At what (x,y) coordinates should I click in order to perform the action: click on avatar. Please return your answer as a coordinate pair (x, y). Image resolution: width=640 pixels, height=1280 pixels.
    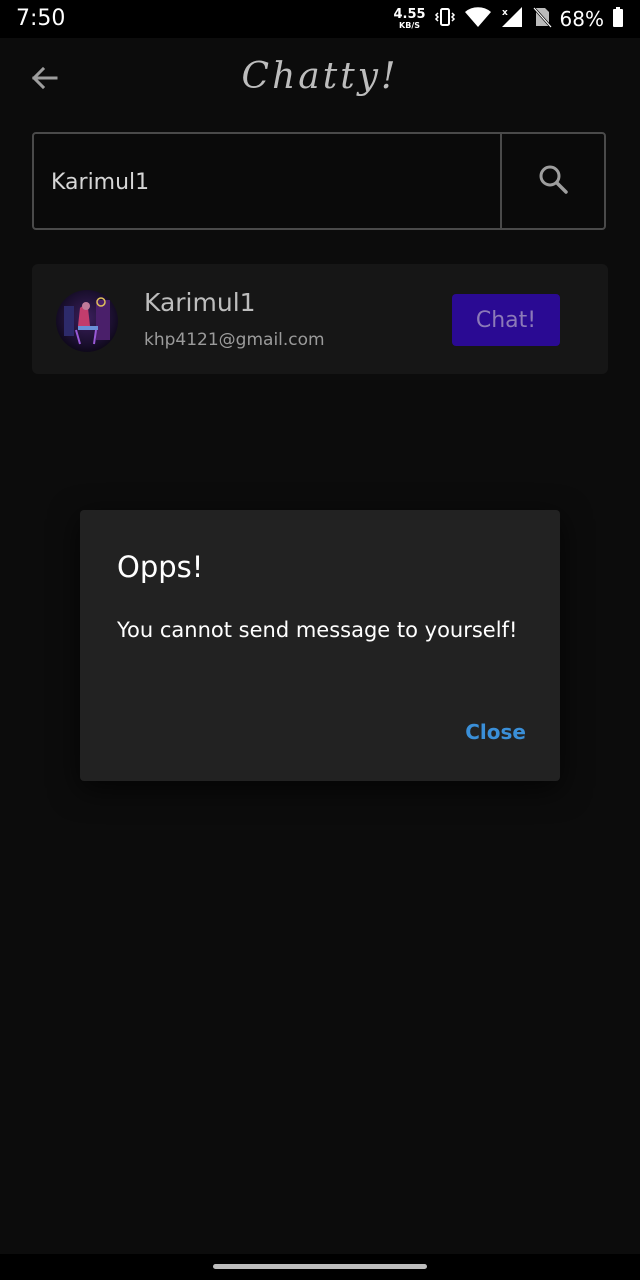
    Looking at the image, I should click on (87, 321).